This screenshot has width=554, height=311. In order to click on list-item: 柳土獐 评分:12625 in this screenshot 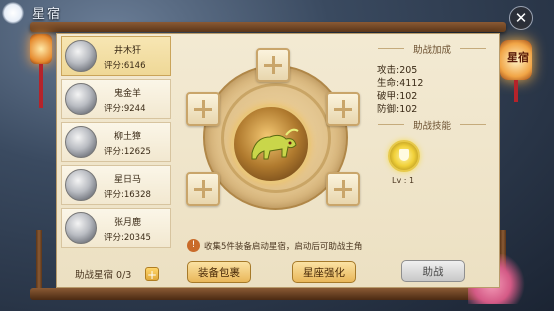, I will do `click(116, 142)`.